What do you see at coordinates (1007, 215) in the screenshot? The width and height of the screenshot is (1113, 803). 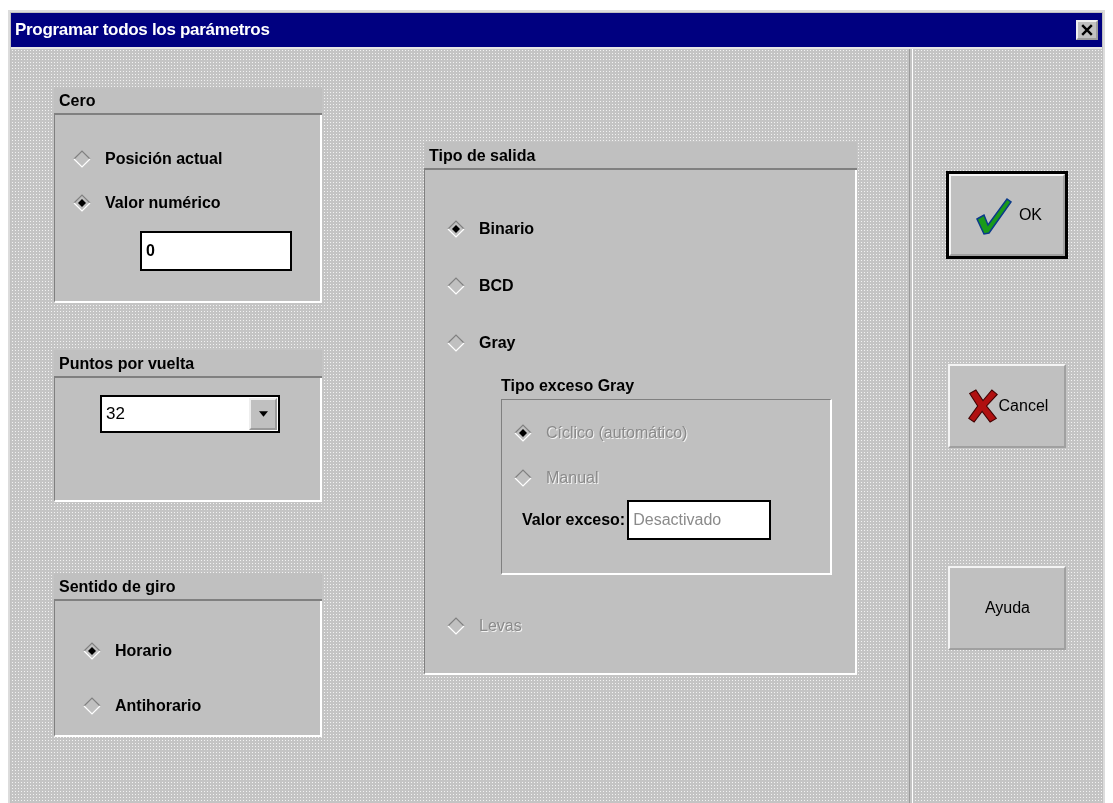 I see `ok-button: OK` at bounding box center [1007, 215].